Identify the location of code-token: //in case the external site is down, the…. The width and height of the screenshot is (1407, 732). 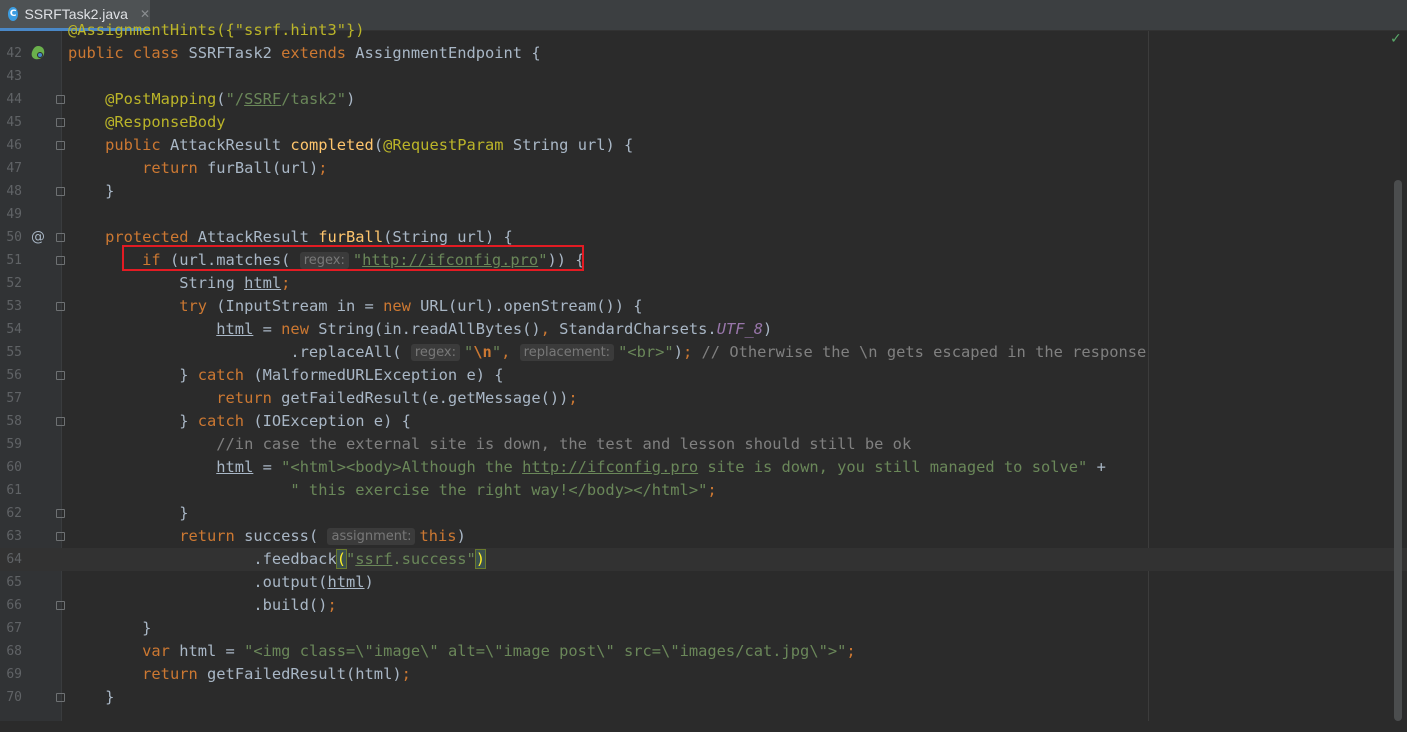
(564, 444).